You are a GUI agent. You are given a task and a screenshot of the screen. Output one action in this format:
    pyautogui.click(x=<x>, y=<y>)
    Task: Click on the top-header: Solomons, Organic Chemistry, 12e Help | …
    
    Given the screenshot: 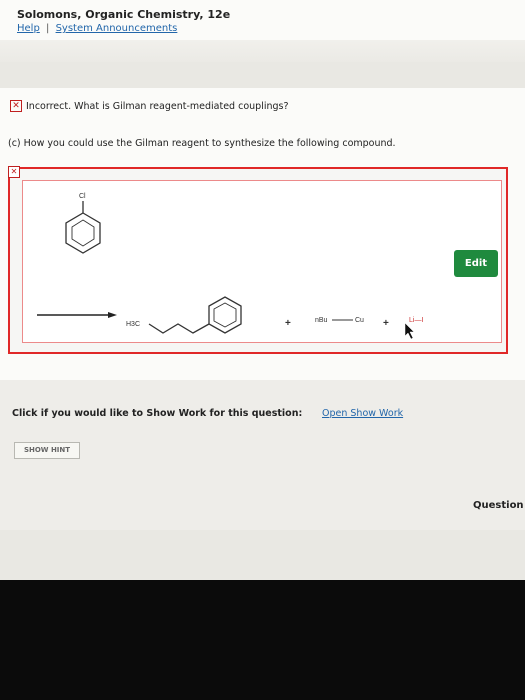 What is the action you would take?
    pyautogui.click(x=262, y=20)
    